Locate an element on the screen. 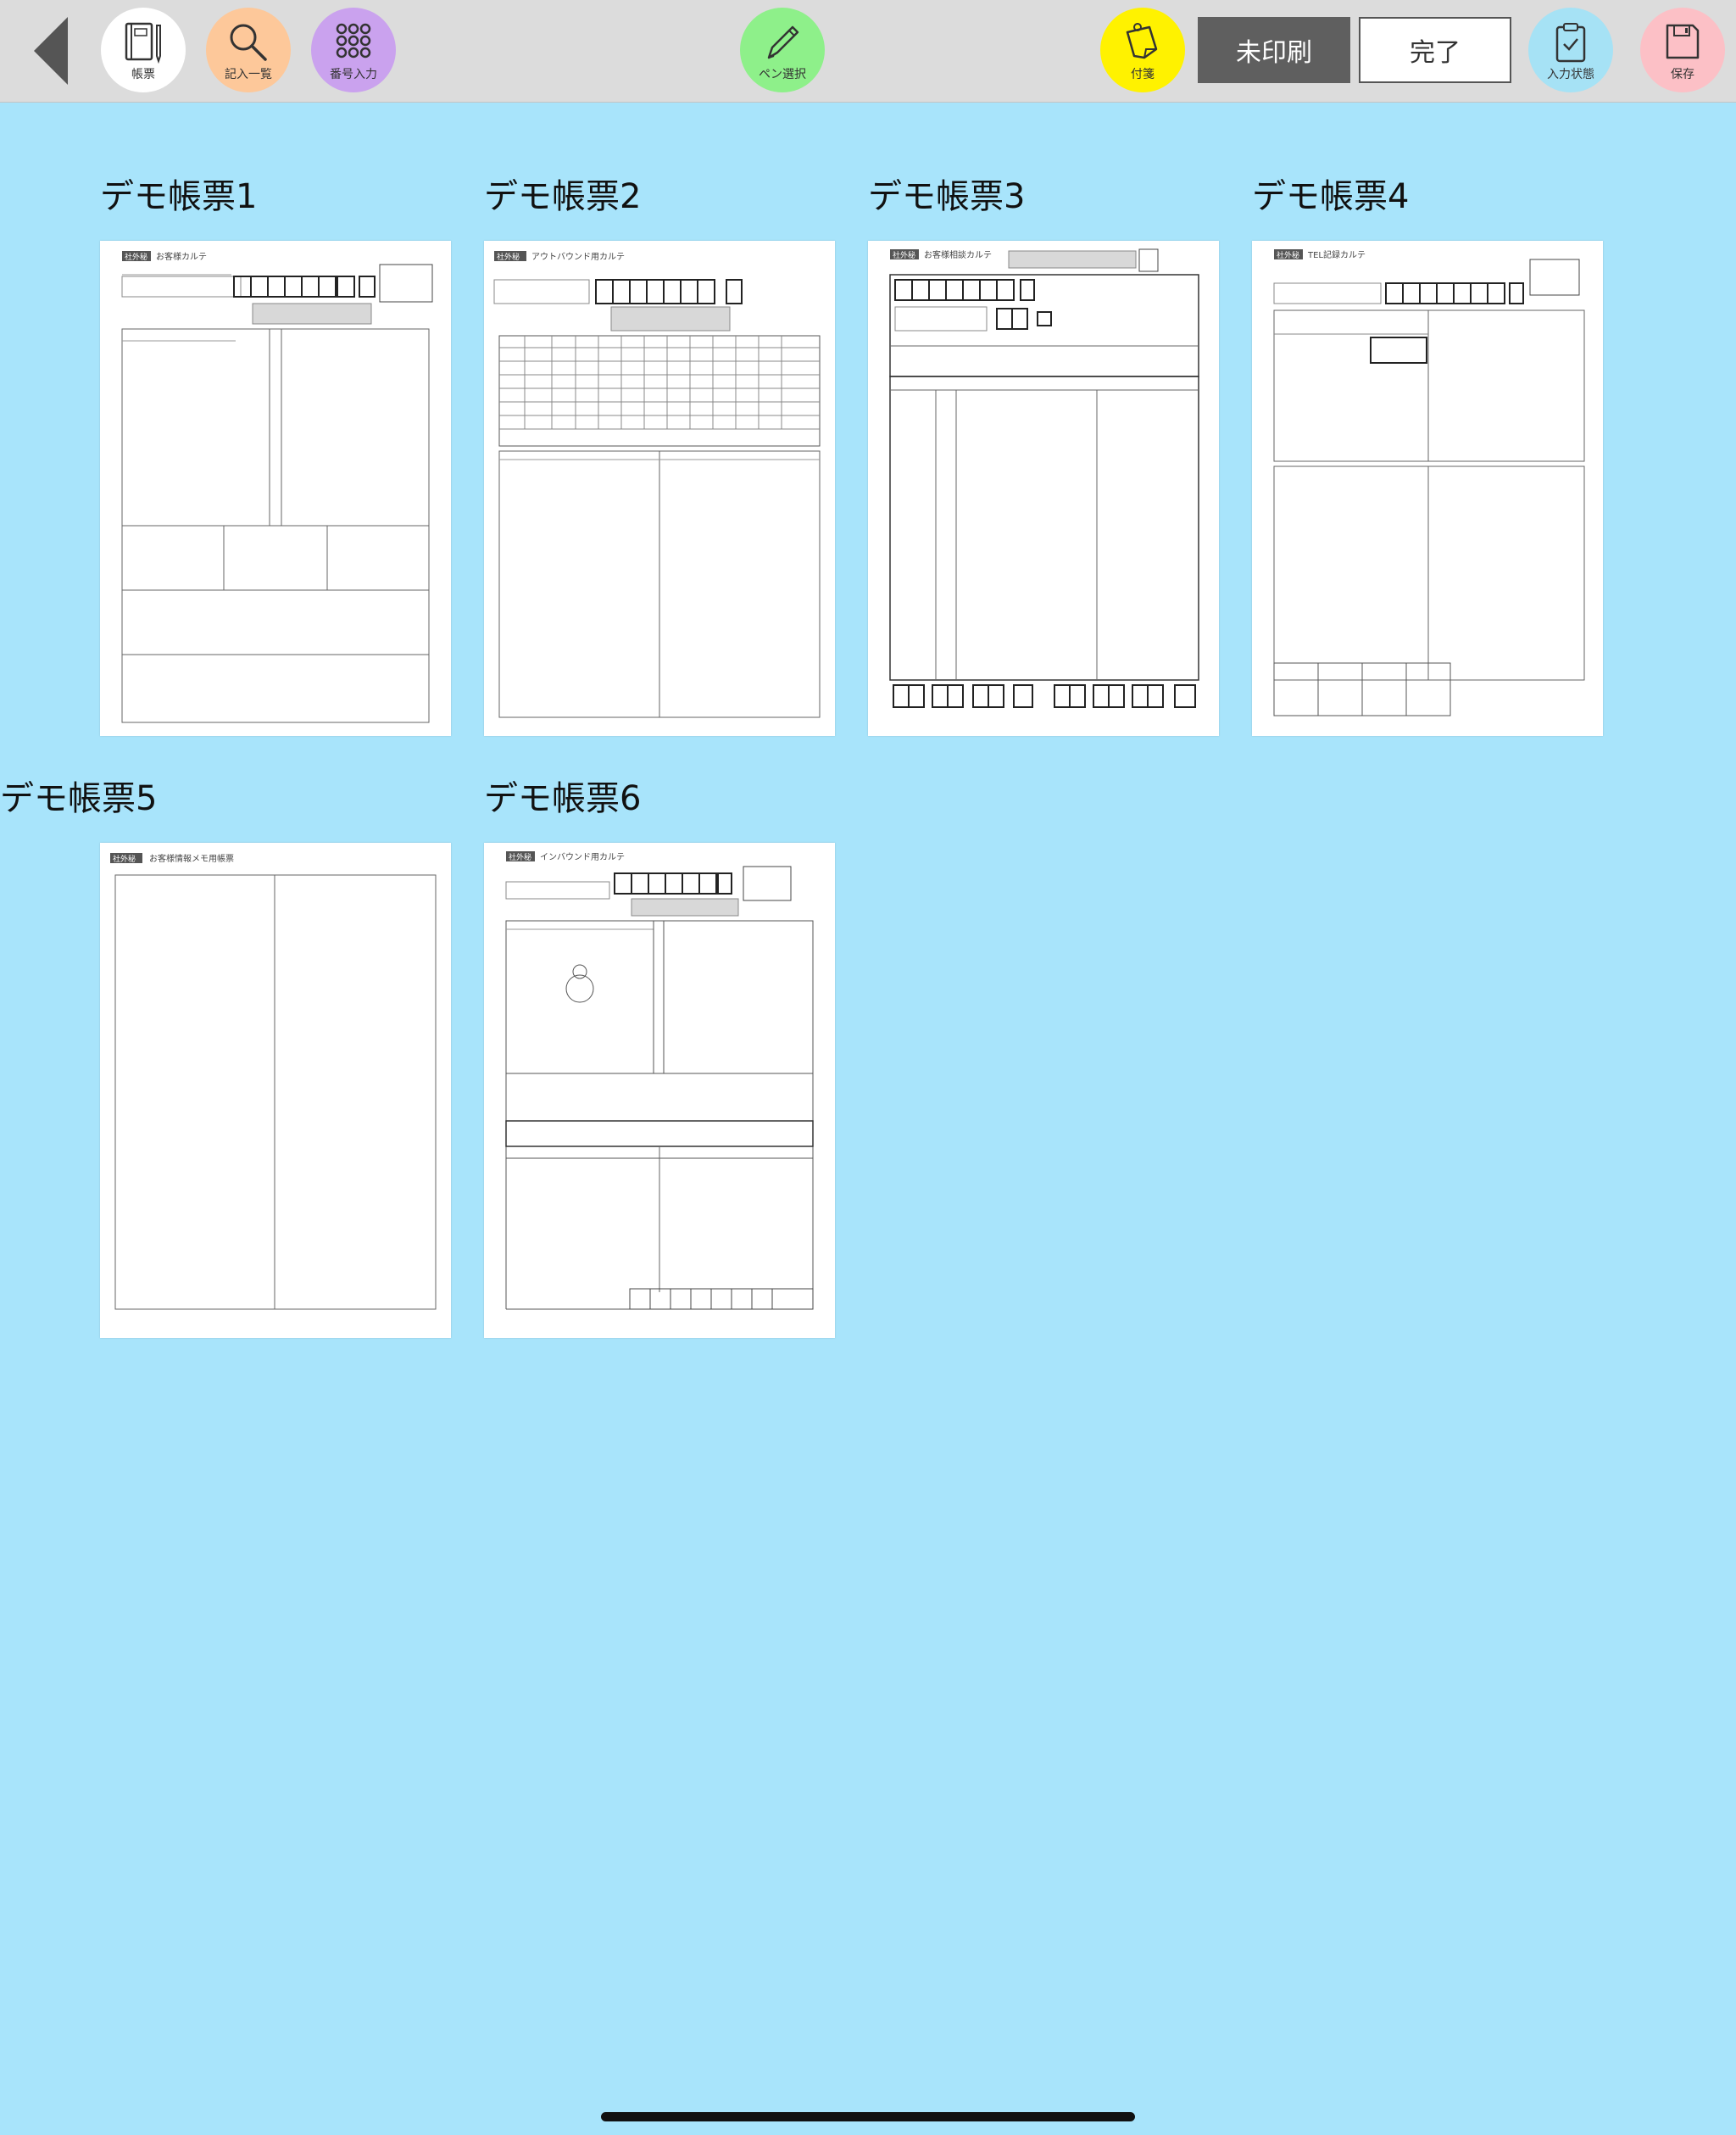 This screenshot has height=2135, width=1736. form-button: 帳票 is located at coordinates (143, 50).